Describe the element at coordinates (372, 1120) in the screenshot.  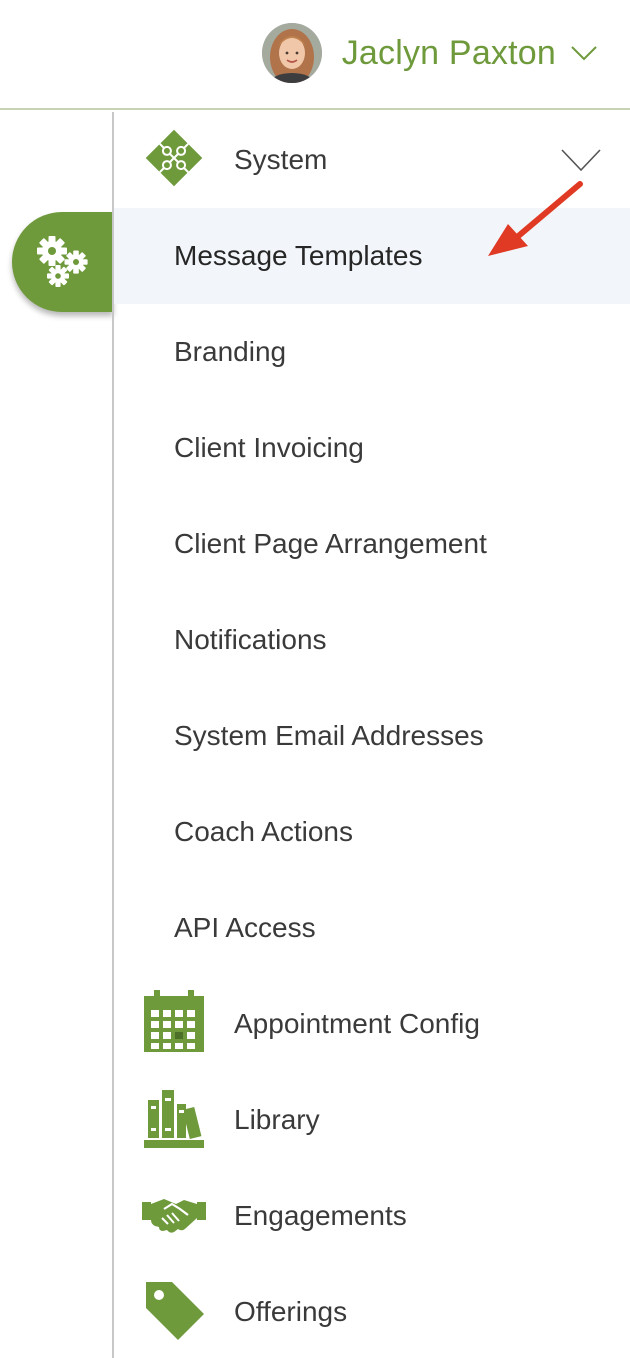
I see `menu-section-library: Library` at that location.